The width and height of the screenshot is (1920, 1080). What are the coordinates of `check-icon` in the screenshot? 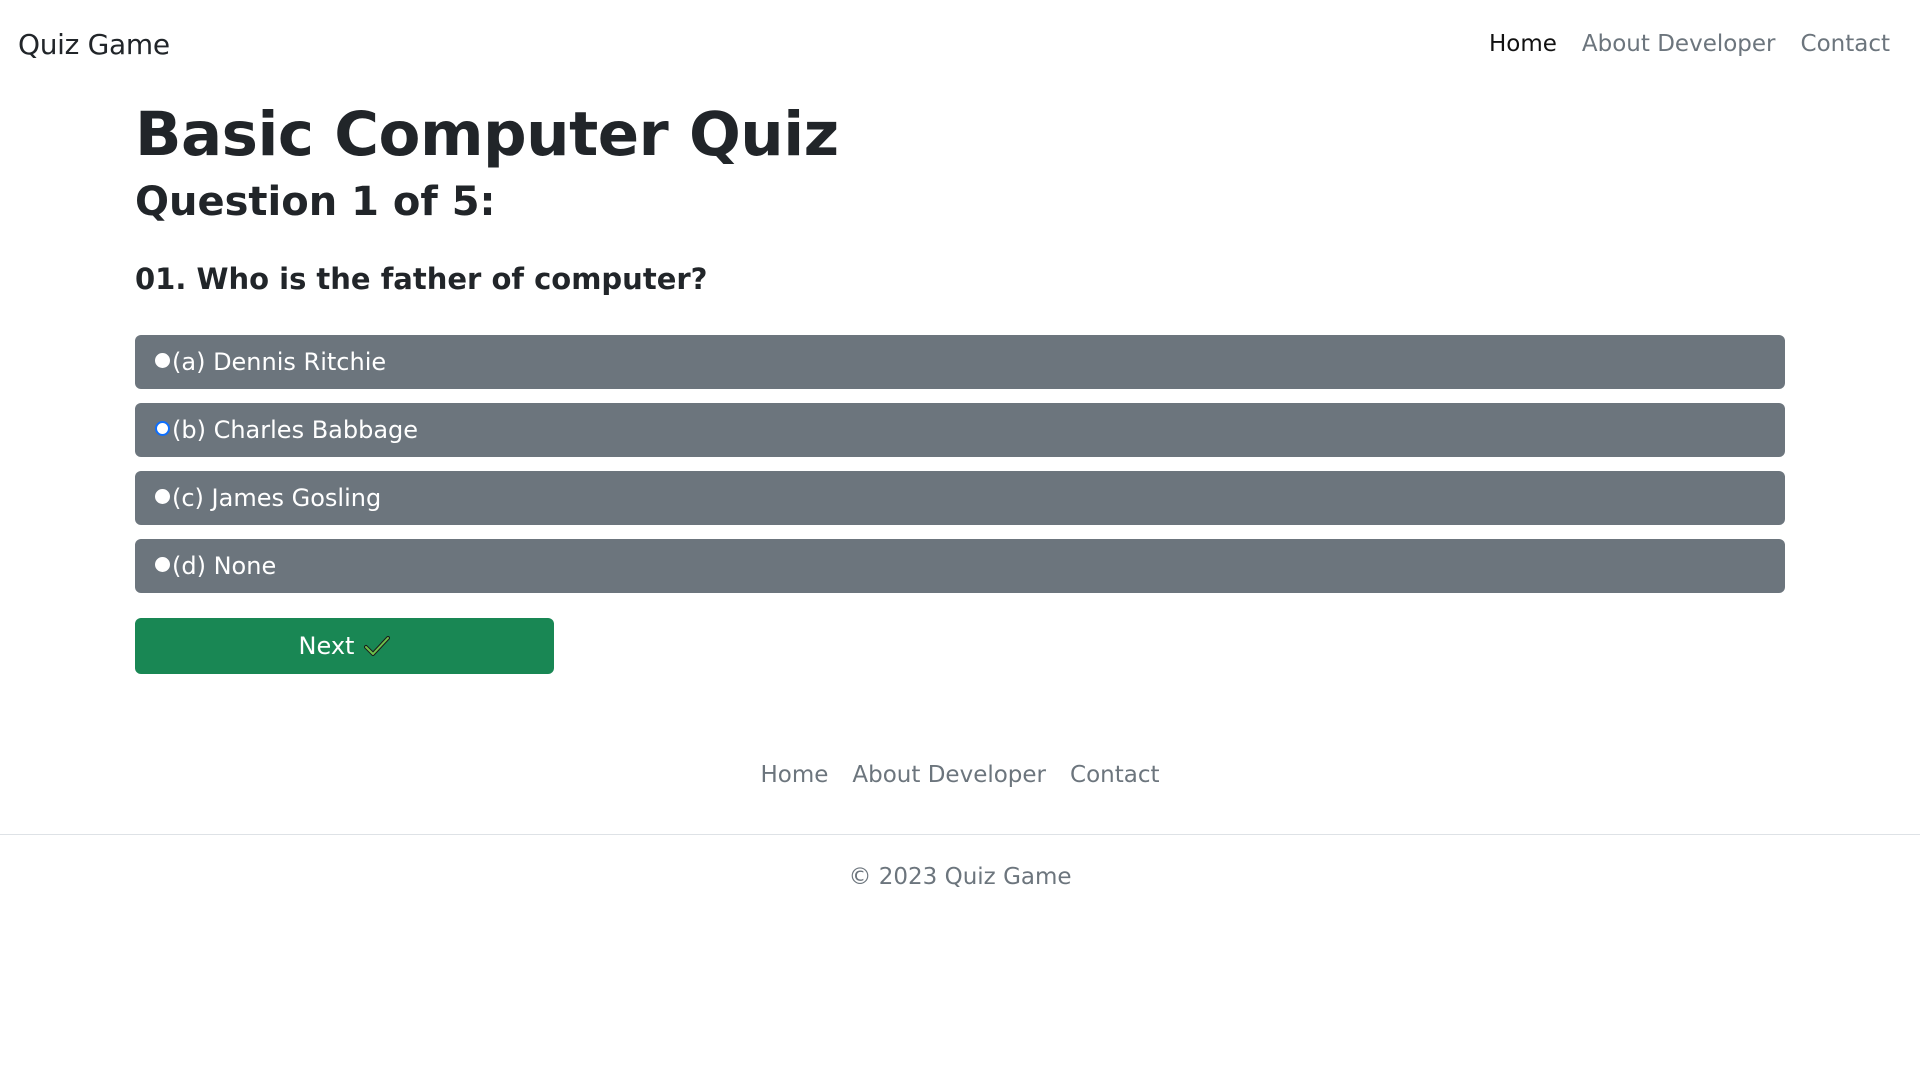 It's located at (377, 646).